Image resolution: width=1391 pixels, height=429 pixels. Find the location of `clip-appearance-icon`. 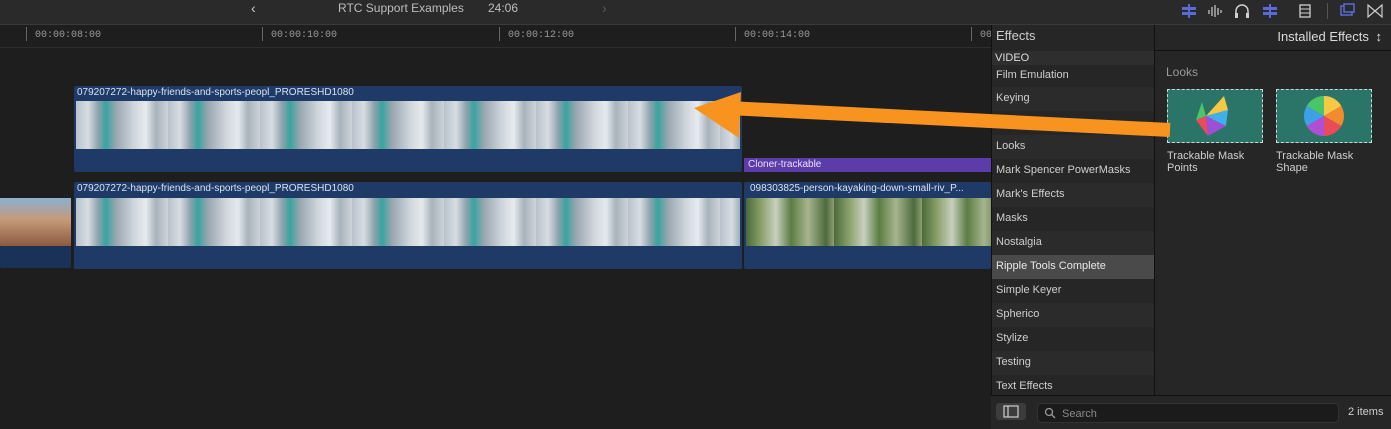

clip-appearance-icon is located at coordinates (1189, 11).